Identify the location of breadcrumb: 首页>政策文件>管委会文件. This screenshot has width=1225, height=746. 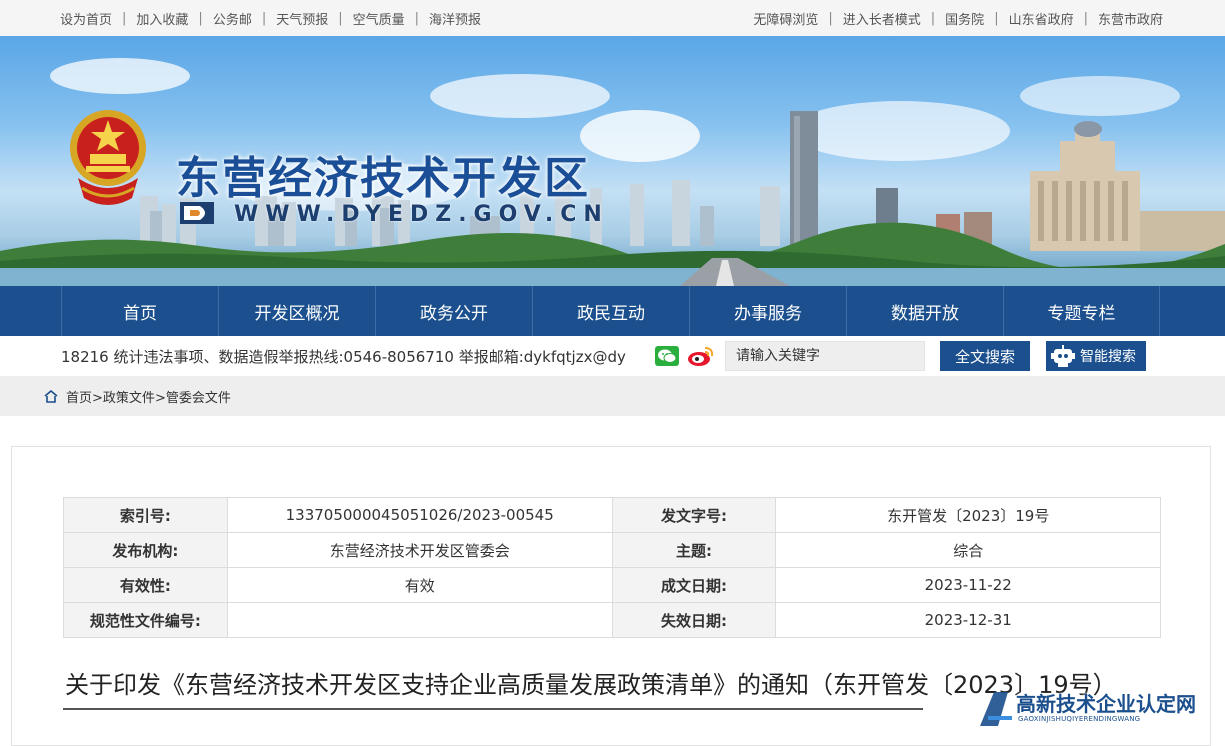
(148, 398).